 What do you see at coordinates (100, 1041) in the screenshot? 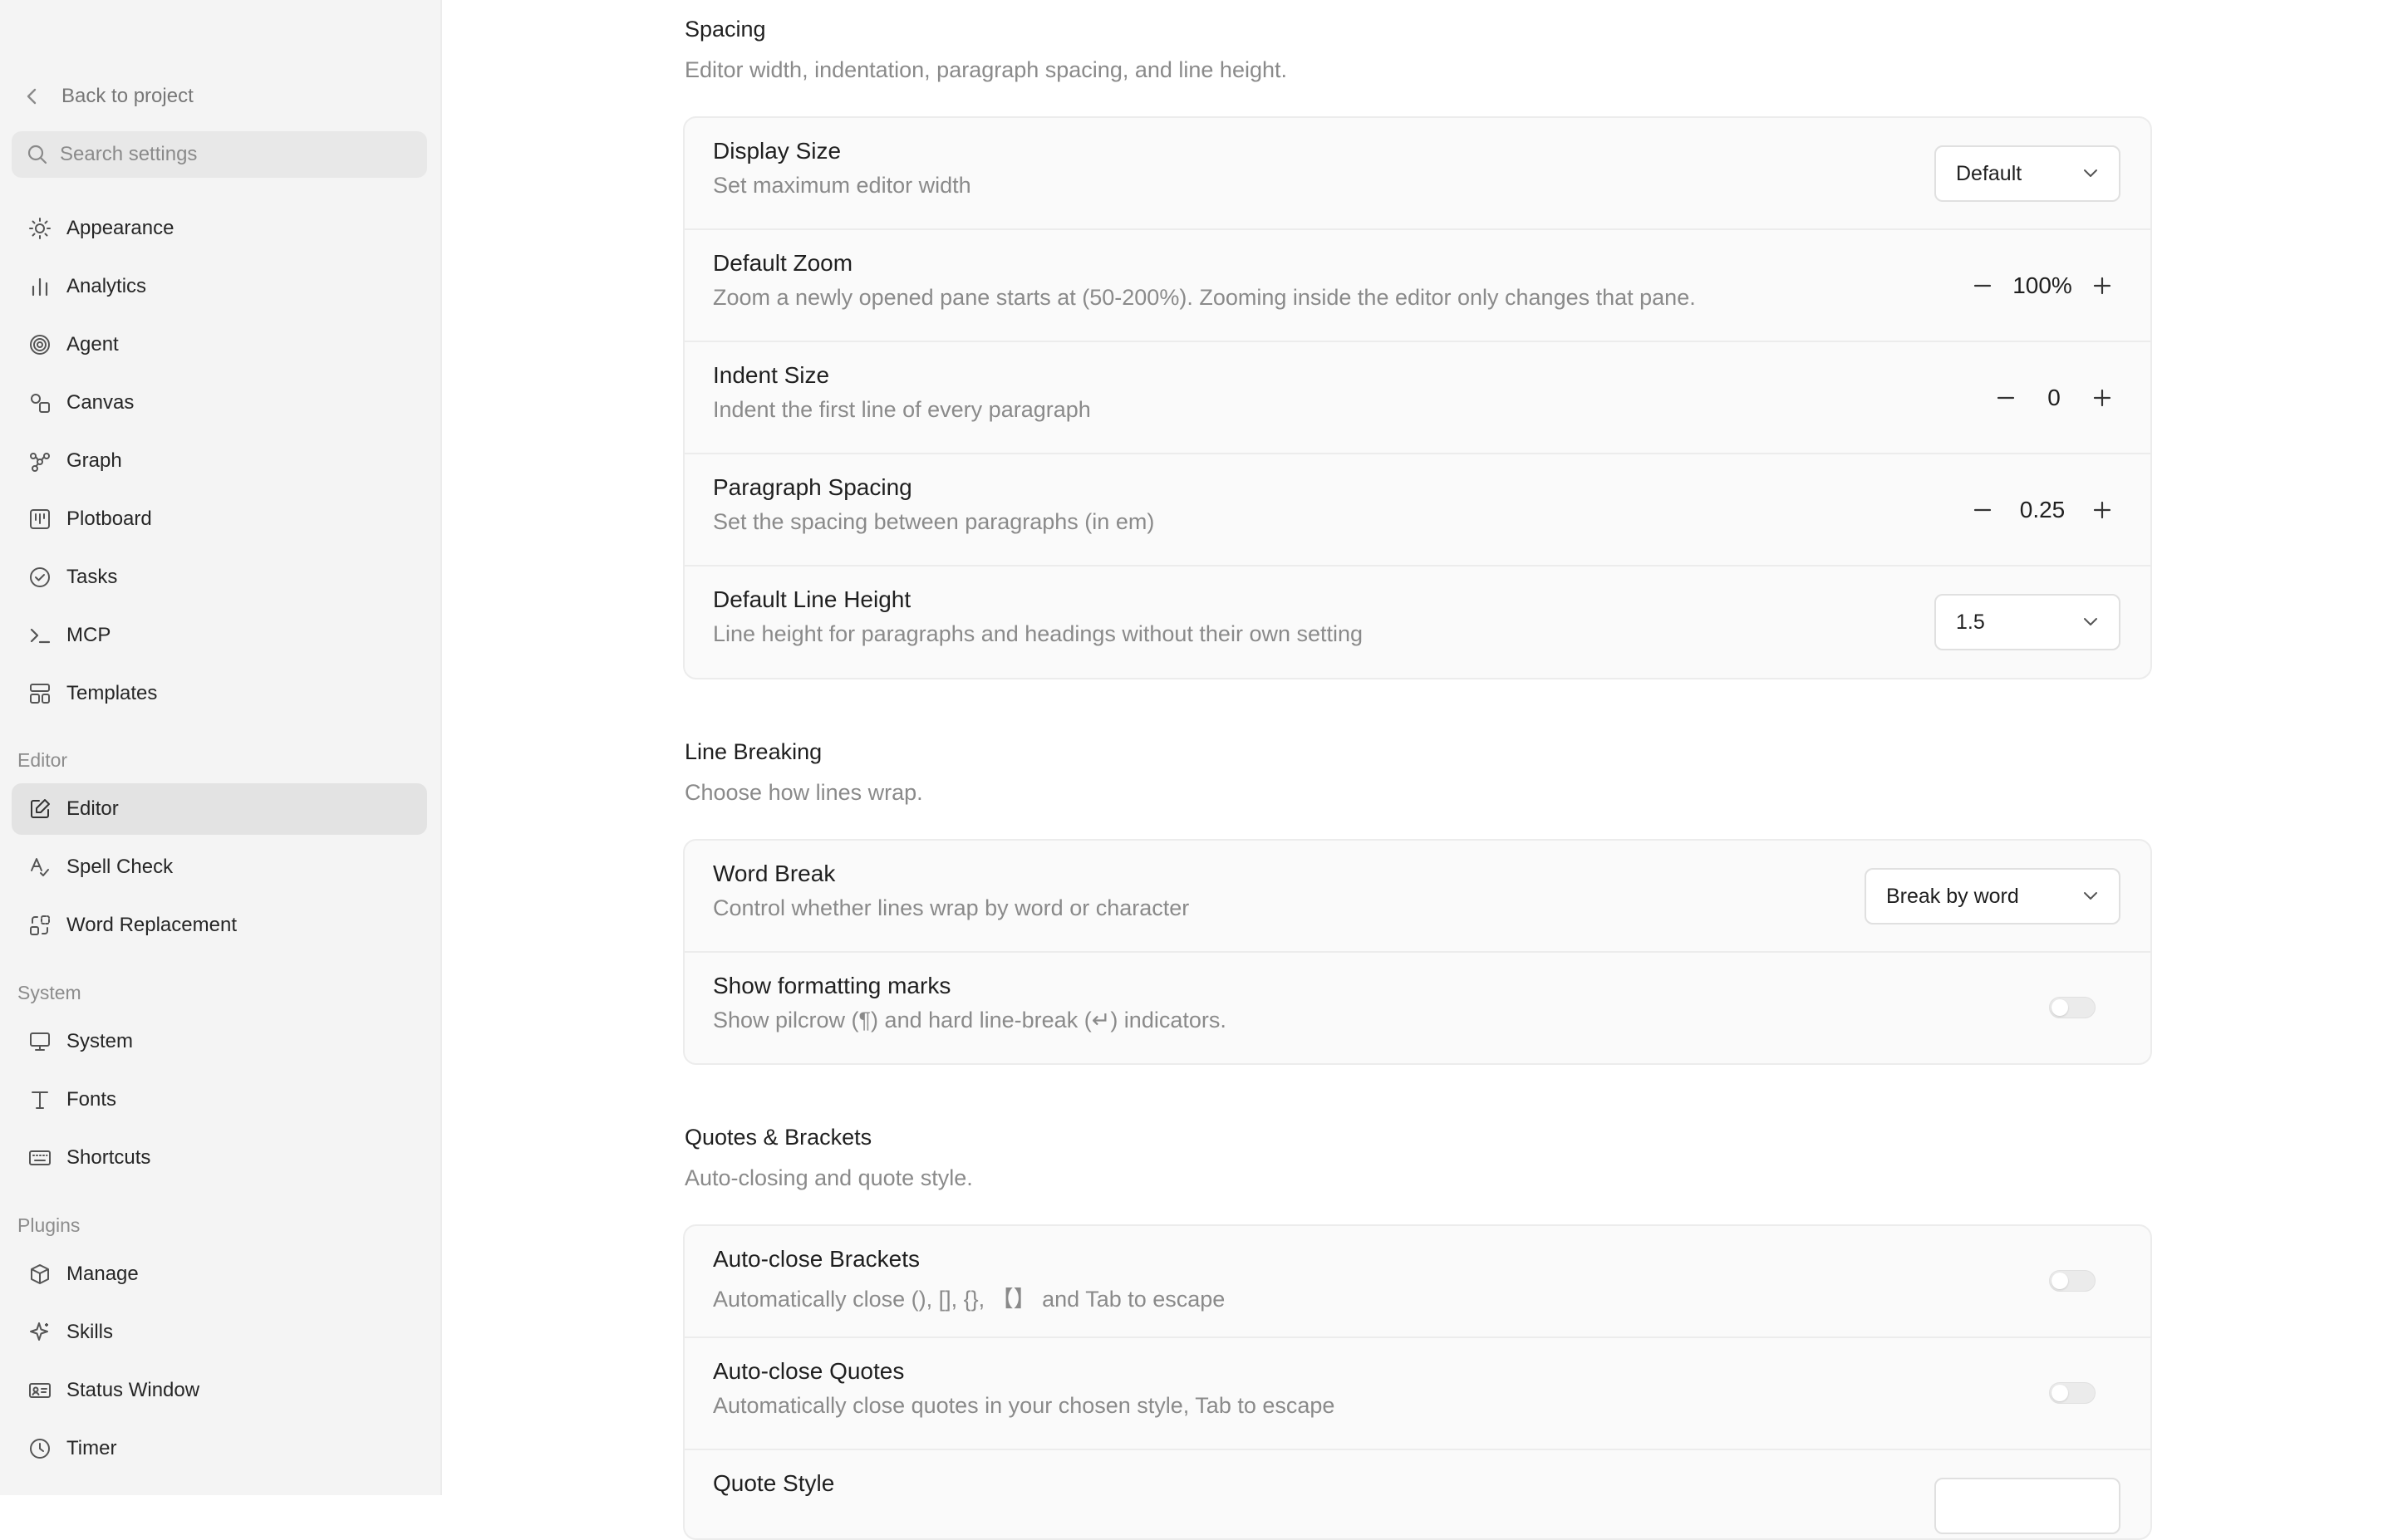
I see `sidebar-item-label: System` at bounding box center [100, 1041].